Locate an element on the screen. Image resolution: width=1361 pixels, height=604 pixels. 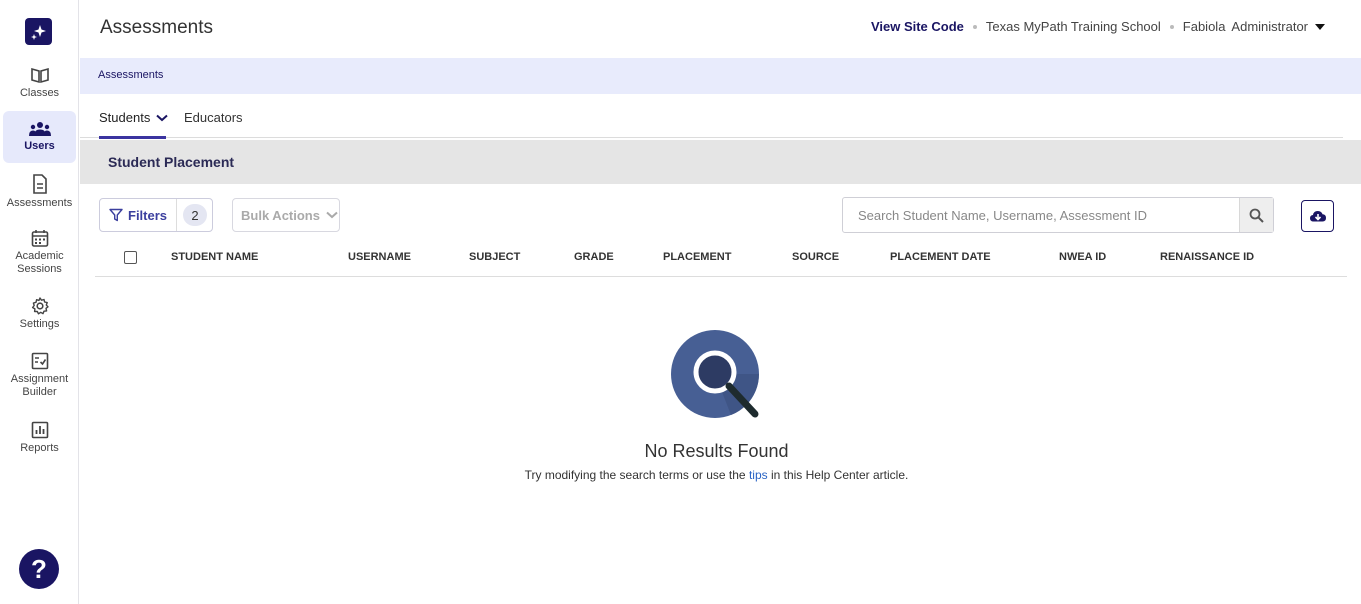
select-all-checkbox is located at coordinates (130, 257).